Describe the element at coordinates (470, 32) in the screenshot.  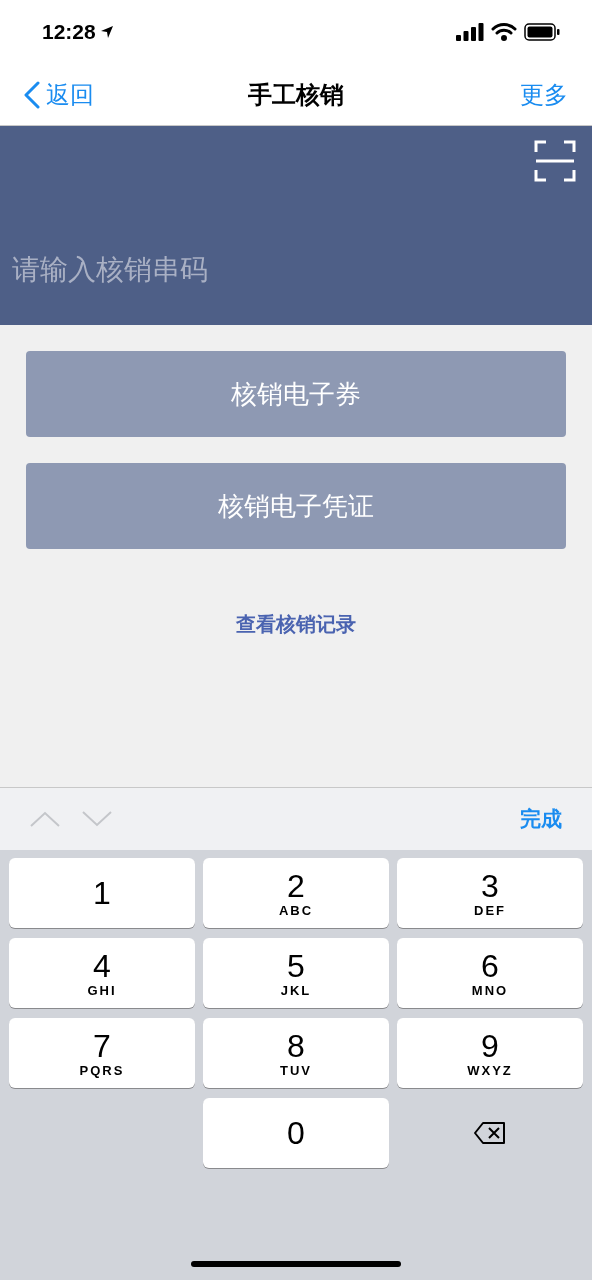
I see `signal-icon` at that location.